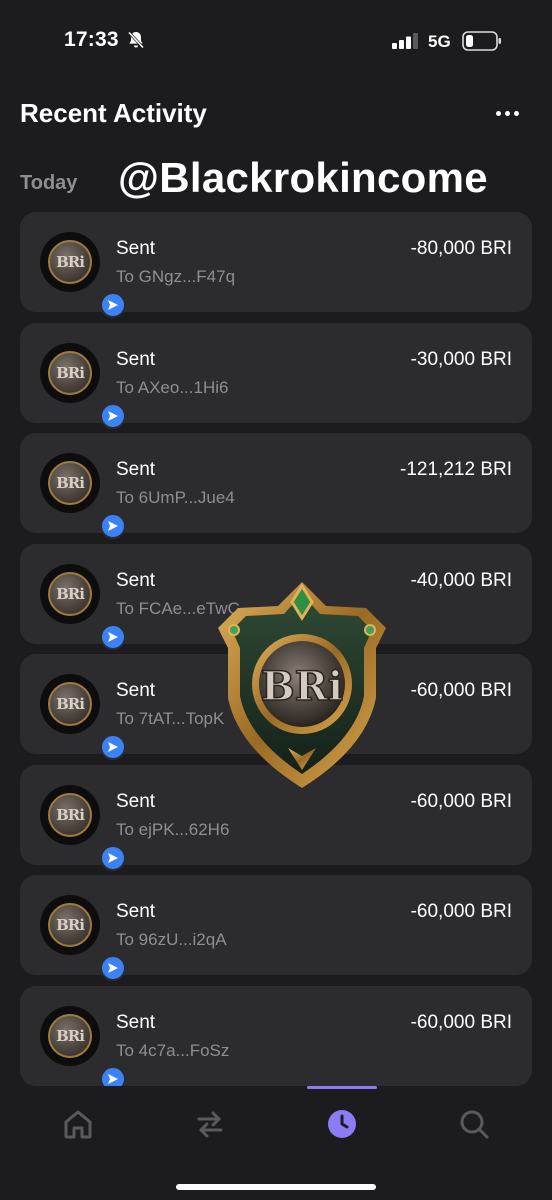 Image resolution: width=552 pixels, height=1200 pixels. What do you see at coordinates (342, 1087) in the screenshot?
I see `active-tab-indicator` at bounding box center [342, 1087].